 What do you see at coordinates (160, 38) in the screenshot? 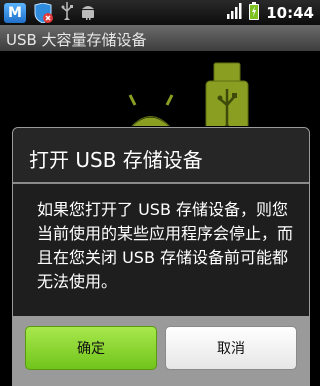
I see `app-title-bar: USB 大容量存储设备` at bounding box center [160, 38].